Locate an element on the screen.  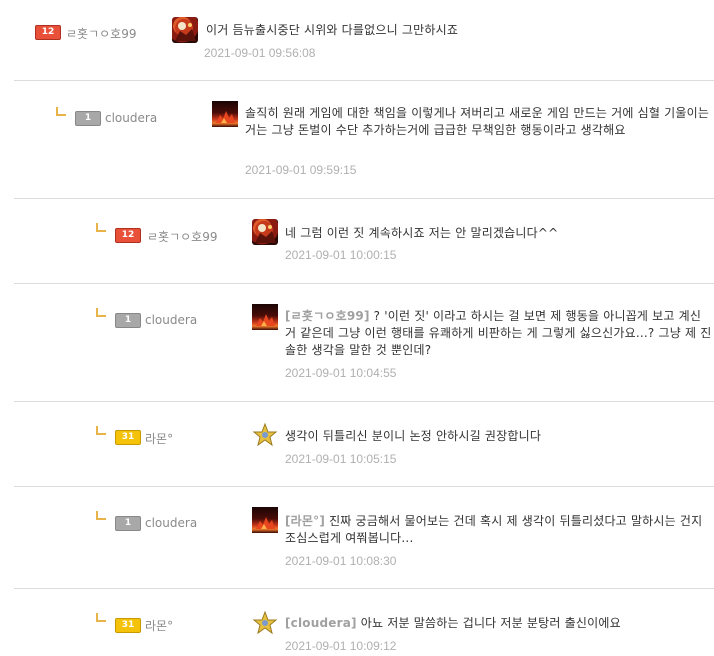
mention-tag: [ㄹ홋ㄱㅇ호99] is located at coordinates (327, 316).